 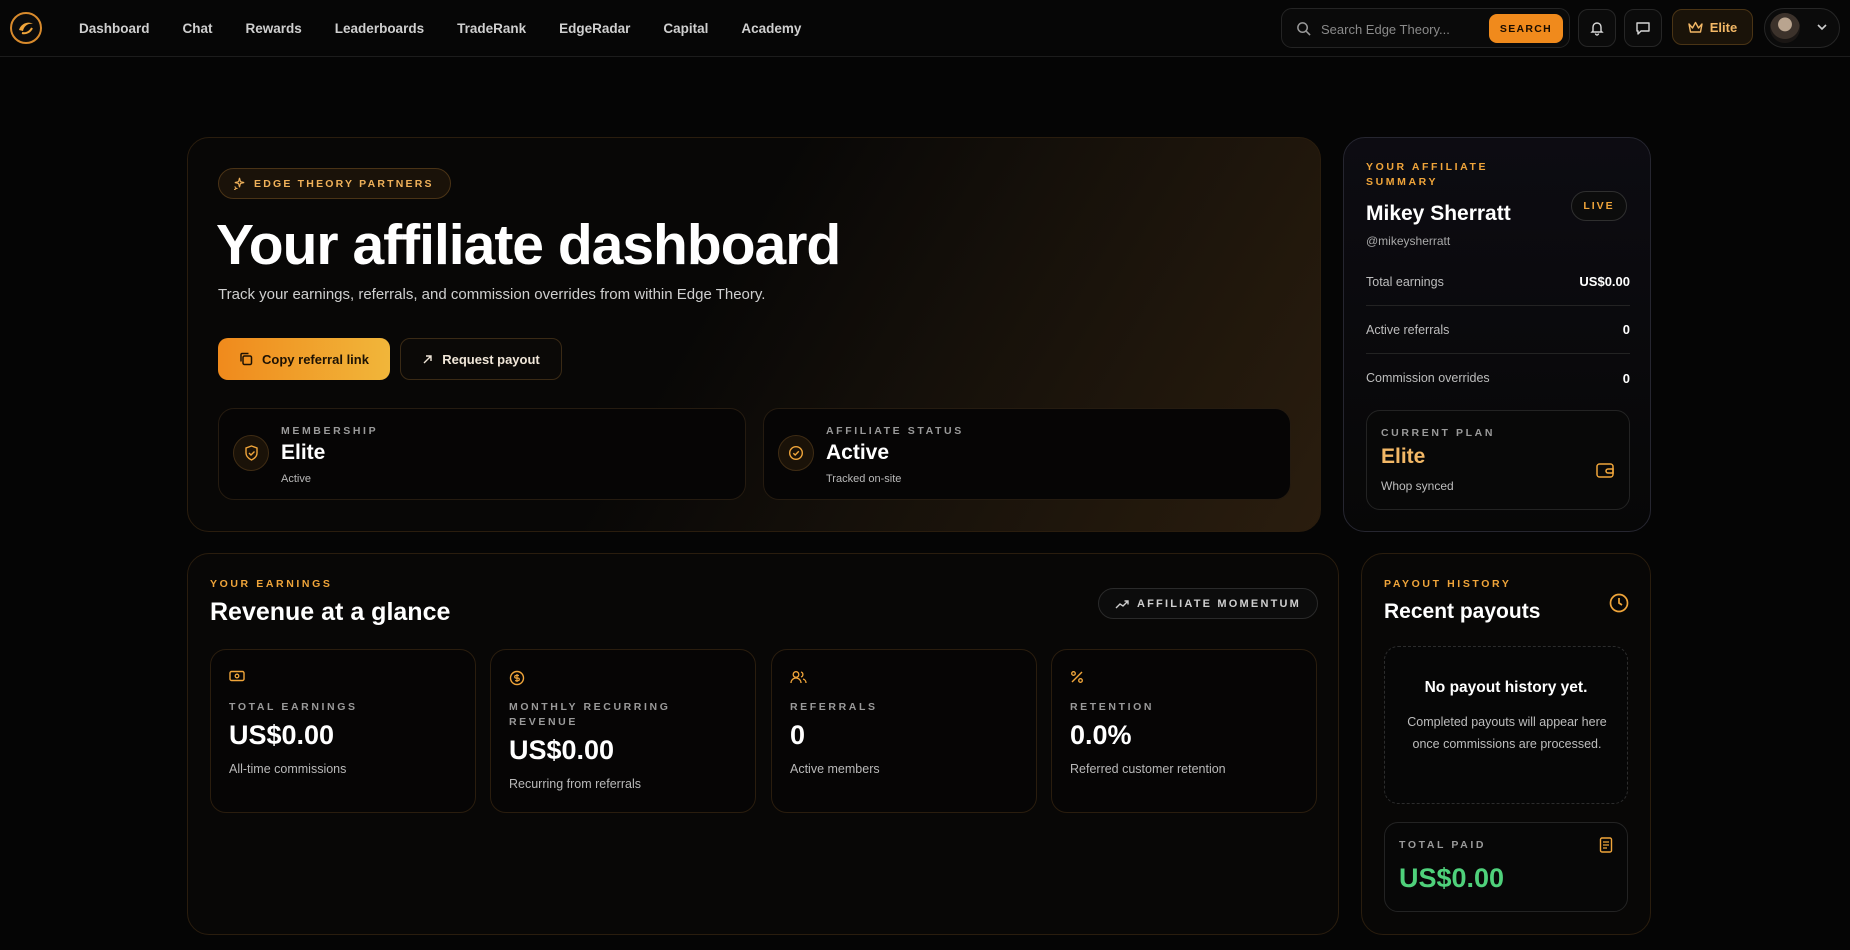 I want to click on metric-referrals: REFERRALS 0 Active members, so click(x=904, y=731).